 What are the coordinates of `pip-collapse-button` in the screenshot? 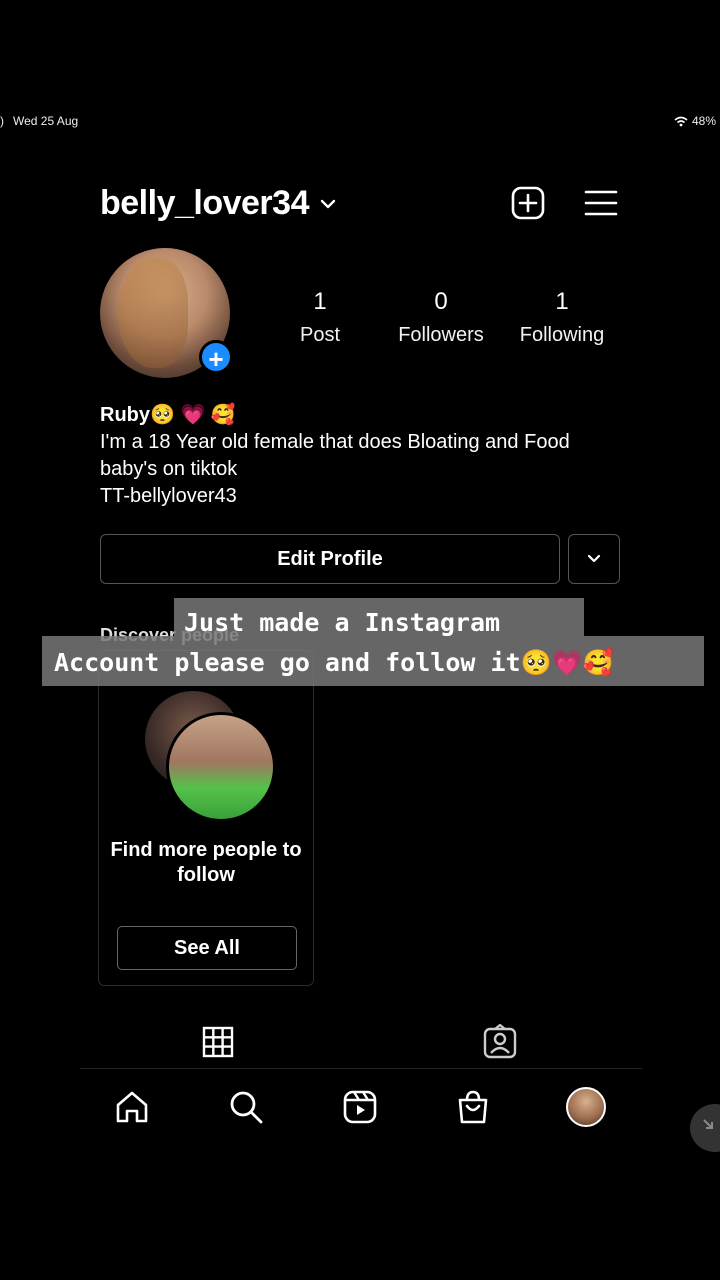 It's located at (705, 1128).